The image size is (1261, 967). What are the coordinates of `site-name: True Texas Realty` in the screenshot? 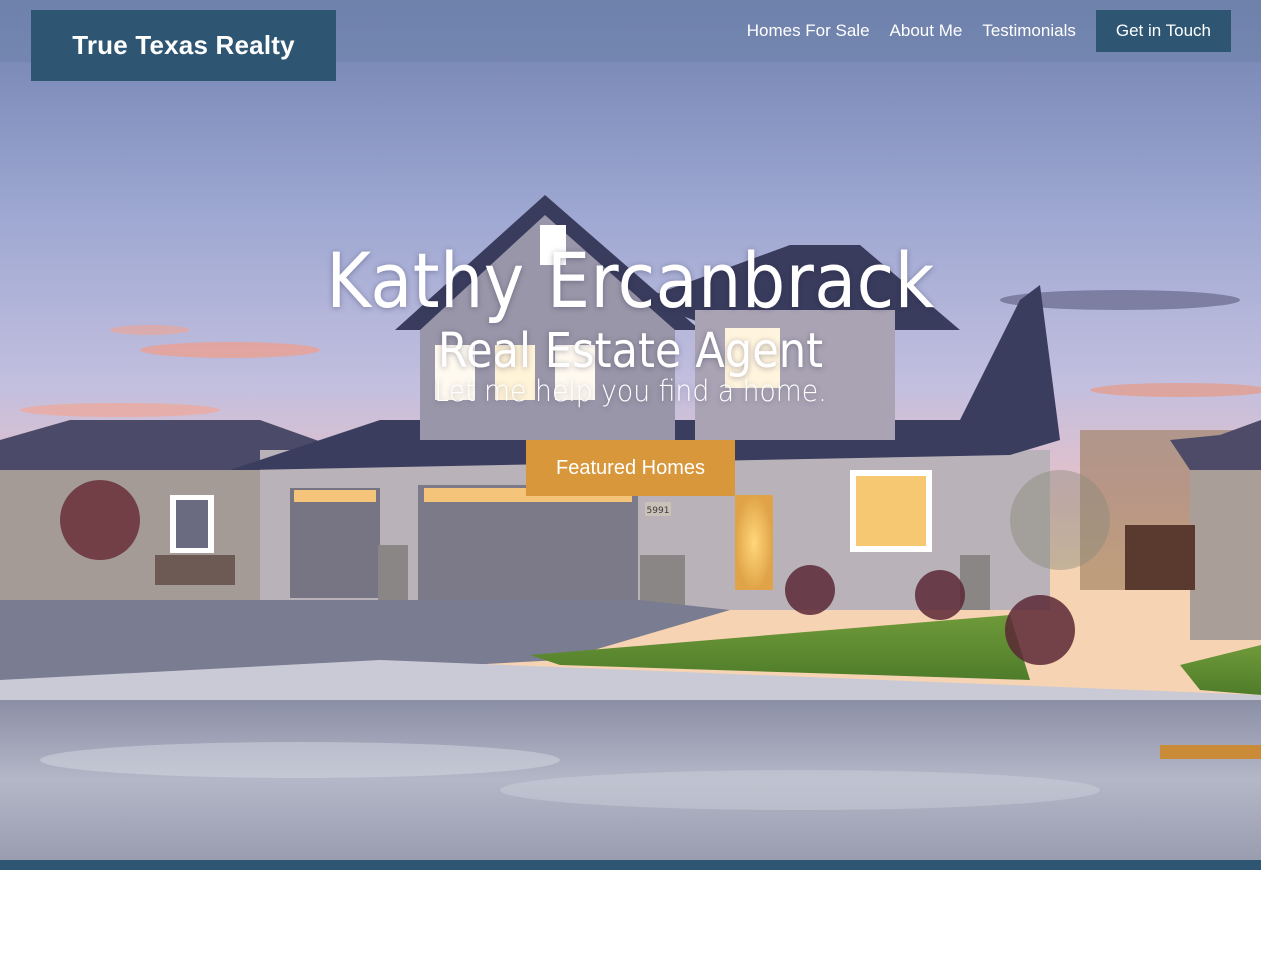 It's located at (183, 45).